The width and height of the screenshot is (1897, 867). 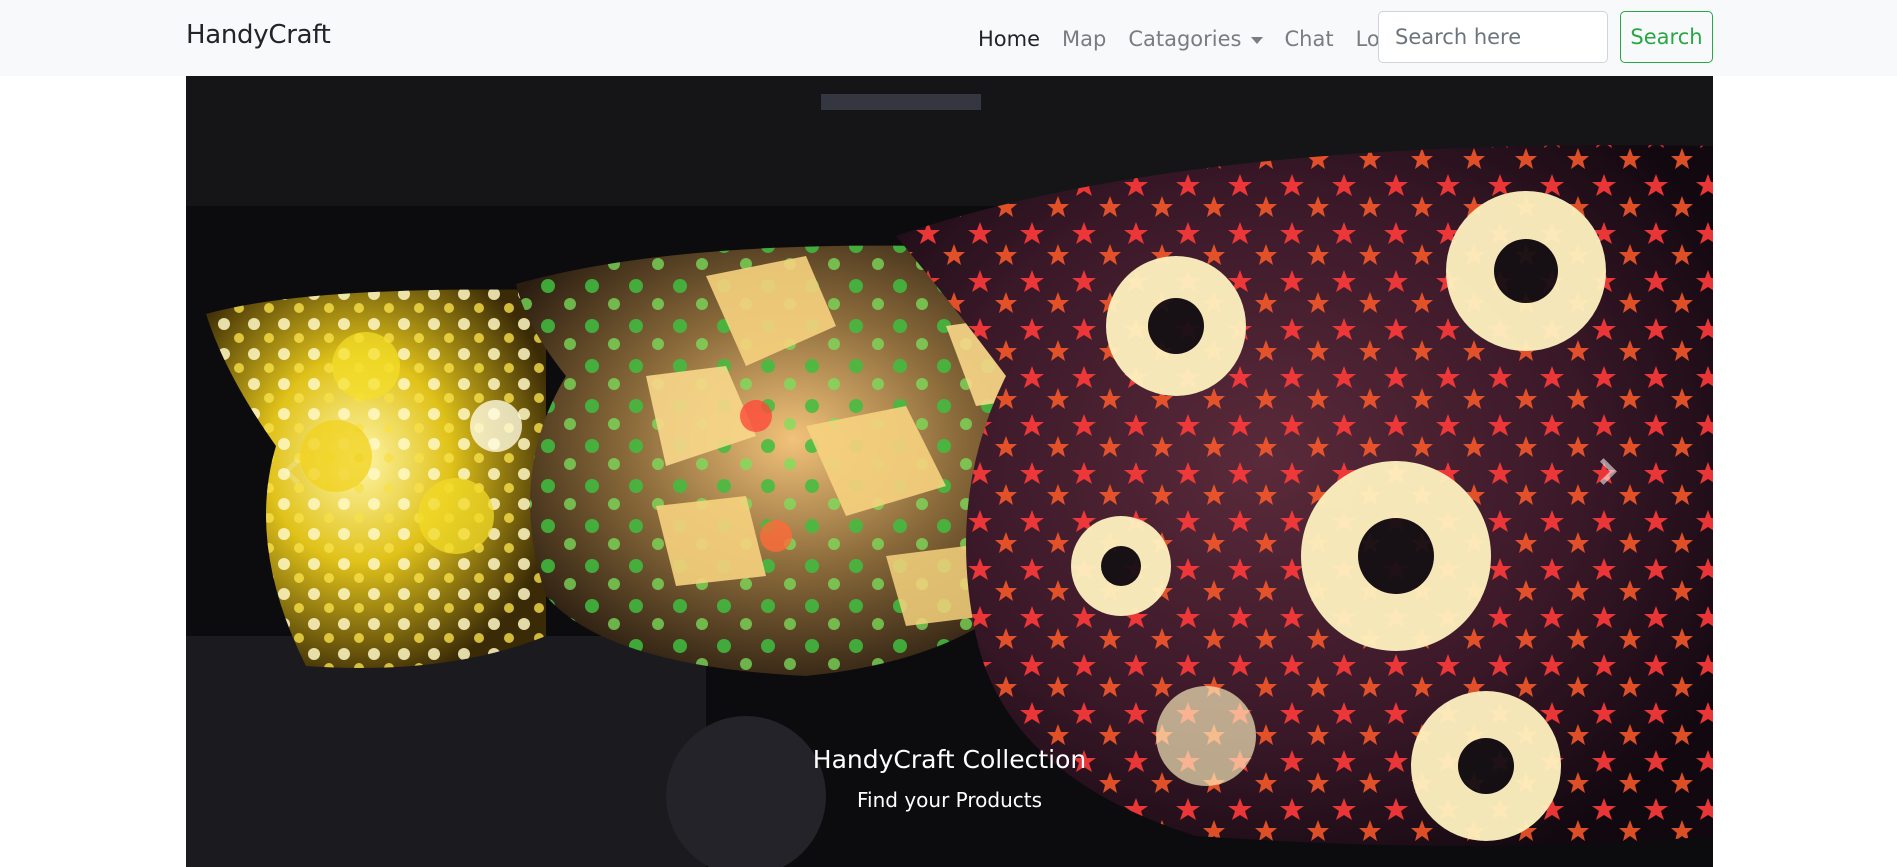 I want to click on nav-dropdown-categories-label: Catagories, so click(x=1185, y=39).